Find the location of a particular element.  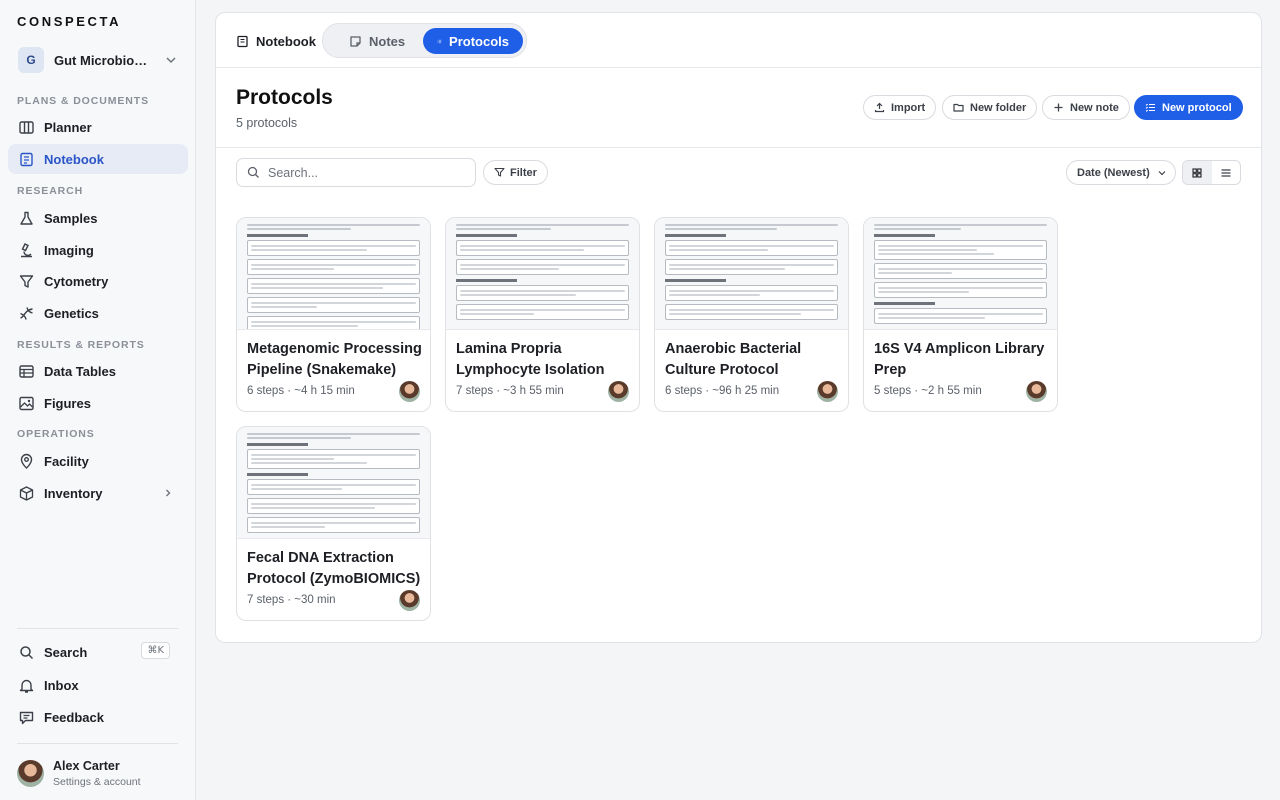

button-label: New protocol is located at coordinates (1197, 107).